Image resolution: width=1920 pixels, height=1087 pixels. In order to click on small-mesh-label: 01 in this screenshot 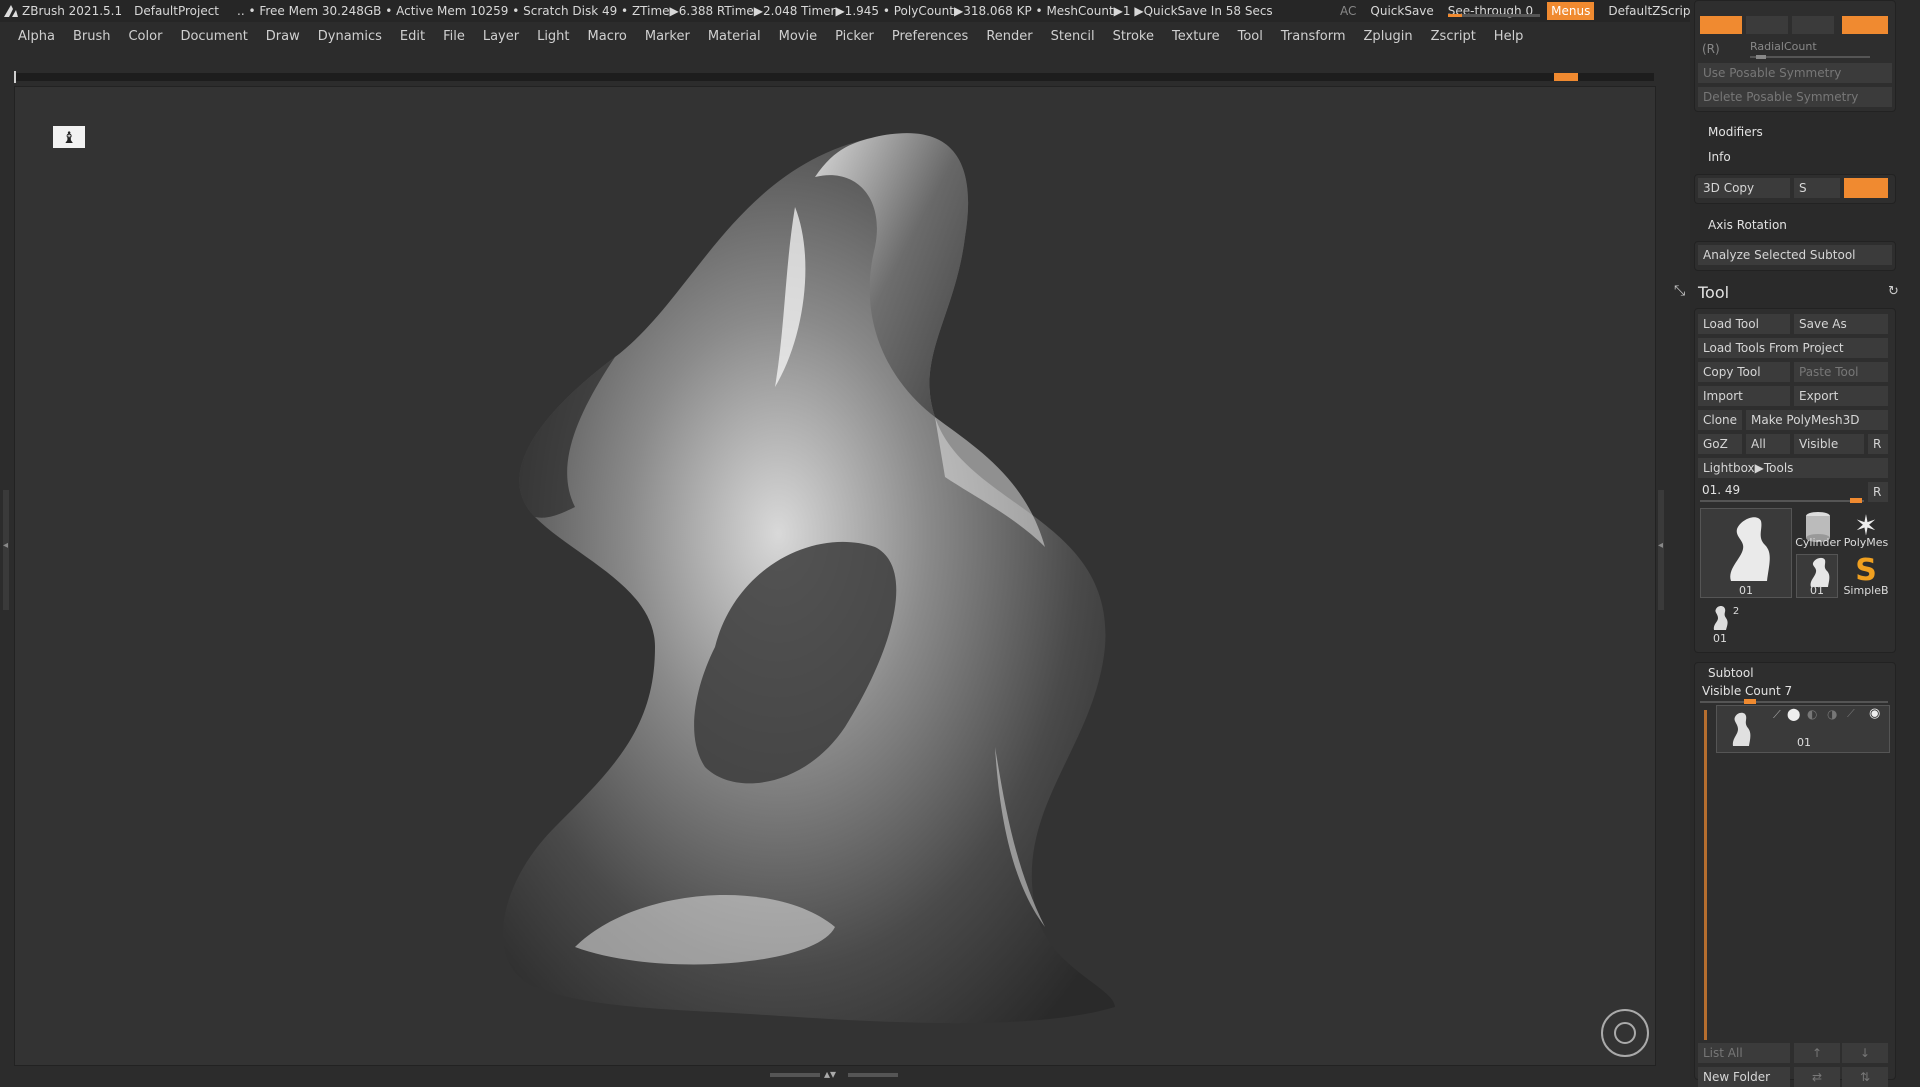, I will do `click(1817, 590)`.